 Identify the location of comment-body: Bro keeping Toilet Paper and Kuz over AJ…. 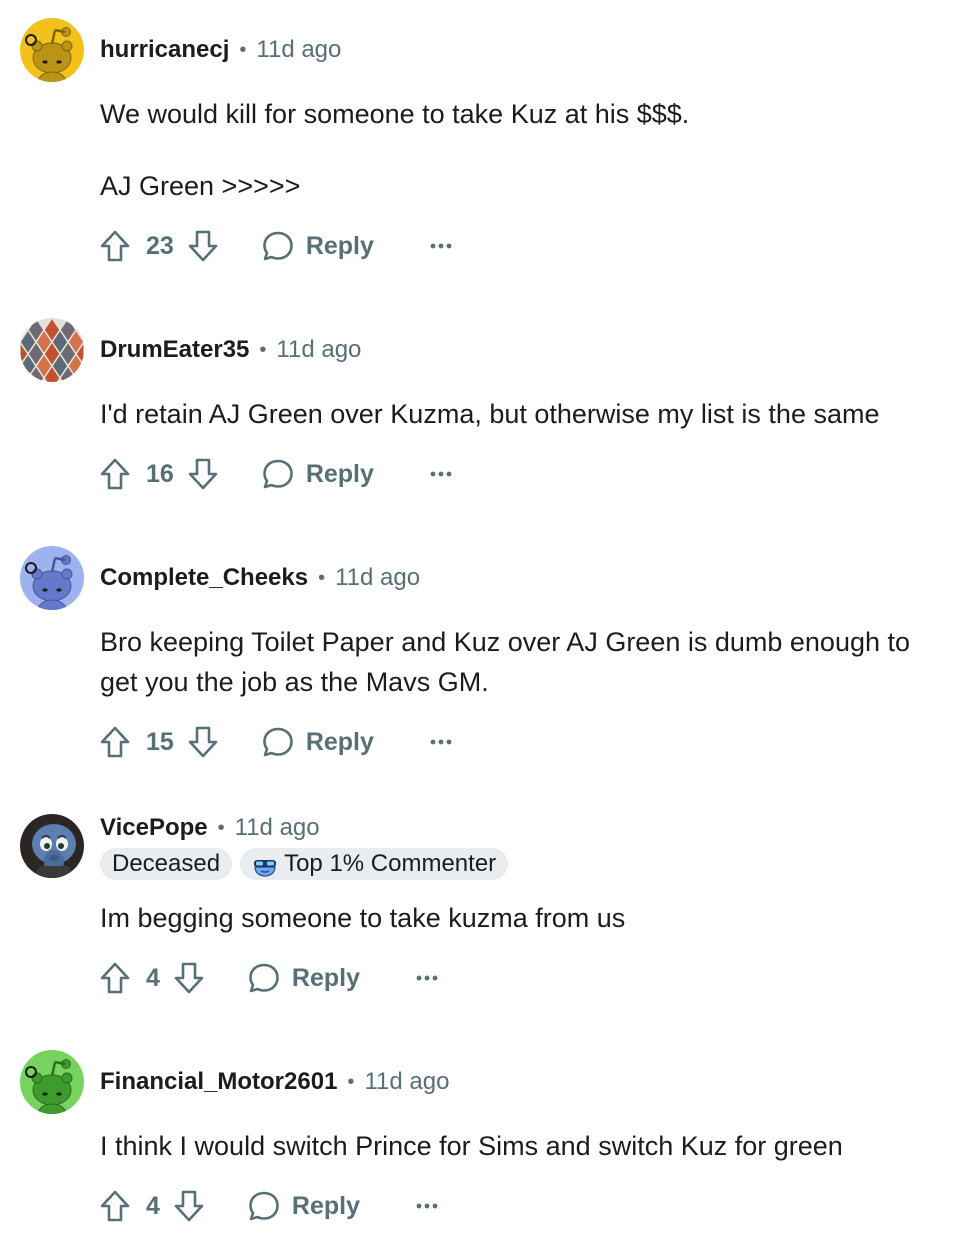
(520, 662).